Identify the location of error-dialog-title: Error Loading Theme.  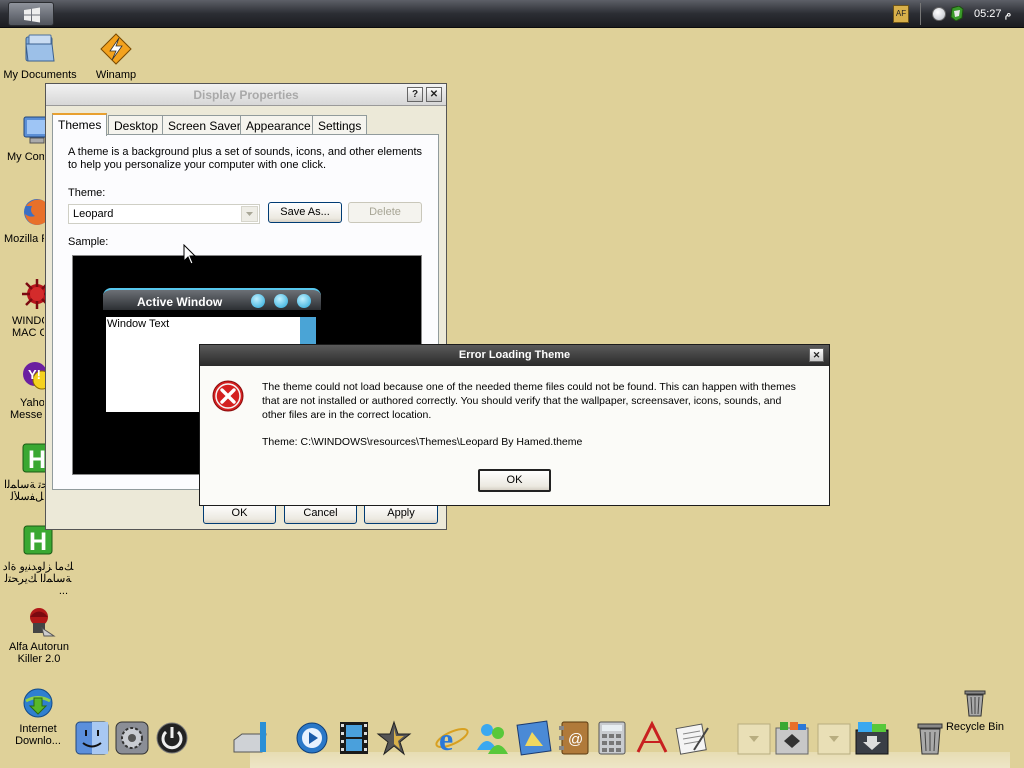
(514, 355).